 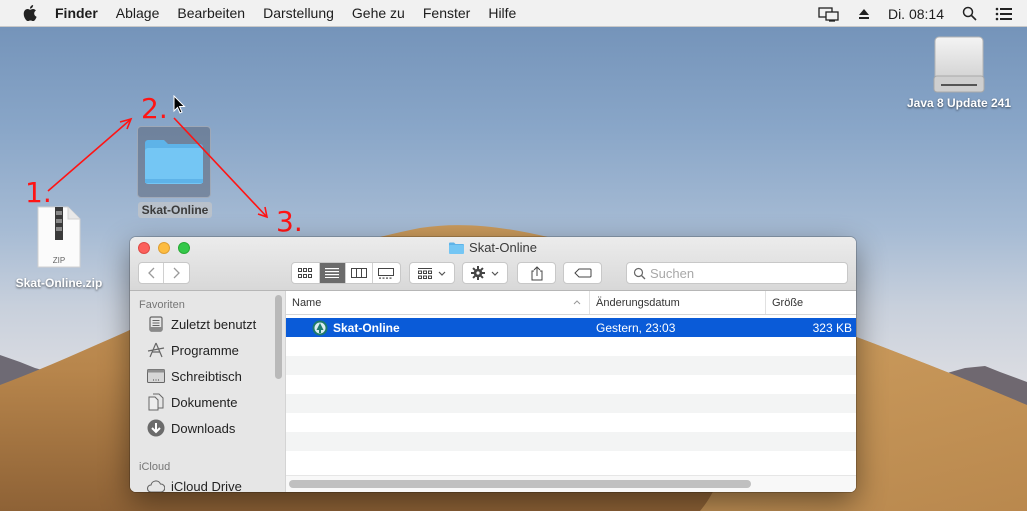 I want to click on mouse-cursor-icon, so click(x=179, y=104).